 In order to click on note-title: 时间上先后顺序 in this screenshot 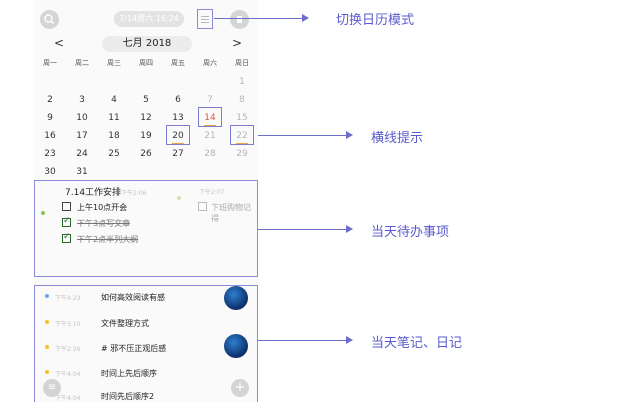, I will do `click(129, 373)`.